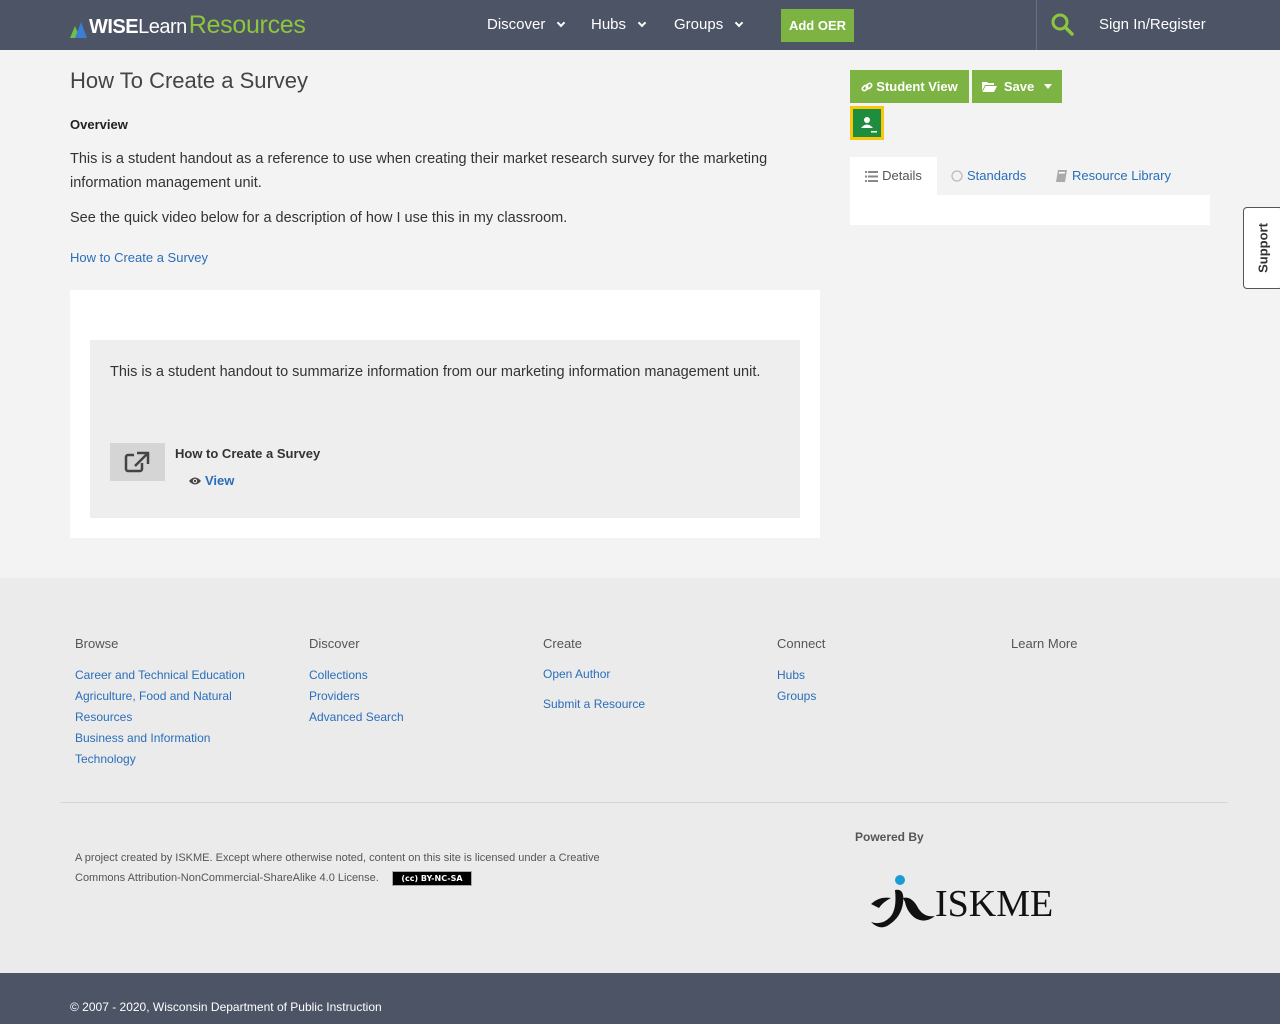  Describe the element at coordinates (877, 696) in the screenshot. I see `footer-link-groups: Groups` at that location.